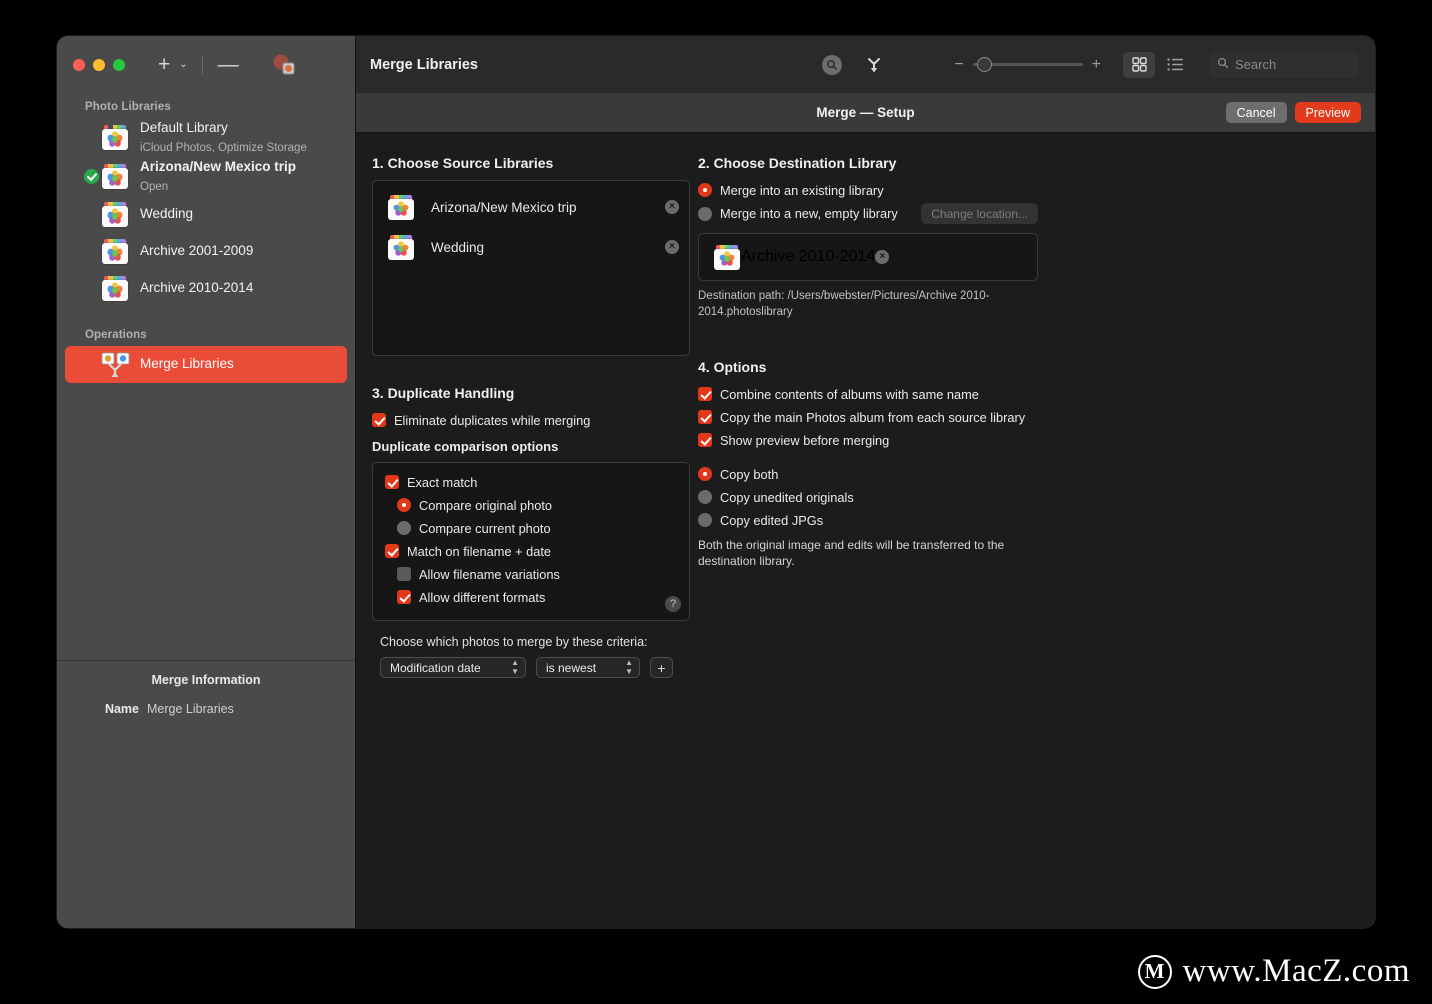 The image size is (1432, 1004). What do you see at coordinates (1327, 112) in the screenshot?
I see `preview-button: Preview` at bounding box center [1327, 112].